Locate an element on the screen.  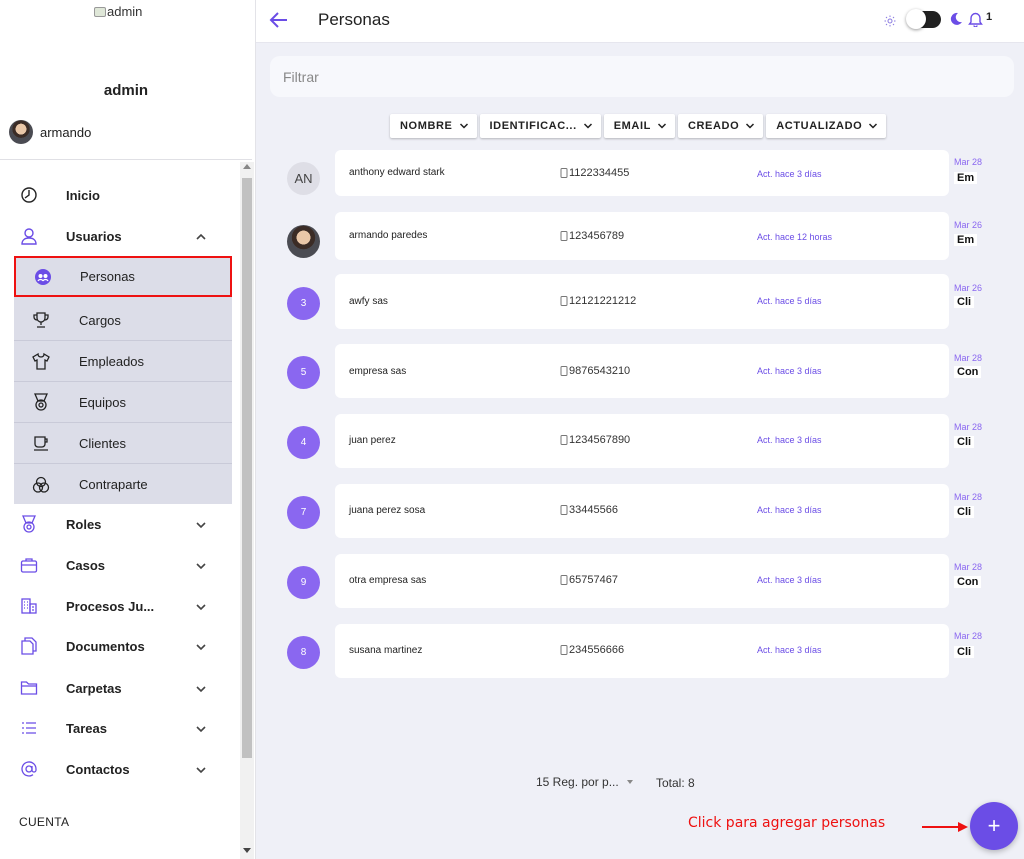
sort-actualizado-button: ACTUALIZADO is located at coordinates (826, 126).